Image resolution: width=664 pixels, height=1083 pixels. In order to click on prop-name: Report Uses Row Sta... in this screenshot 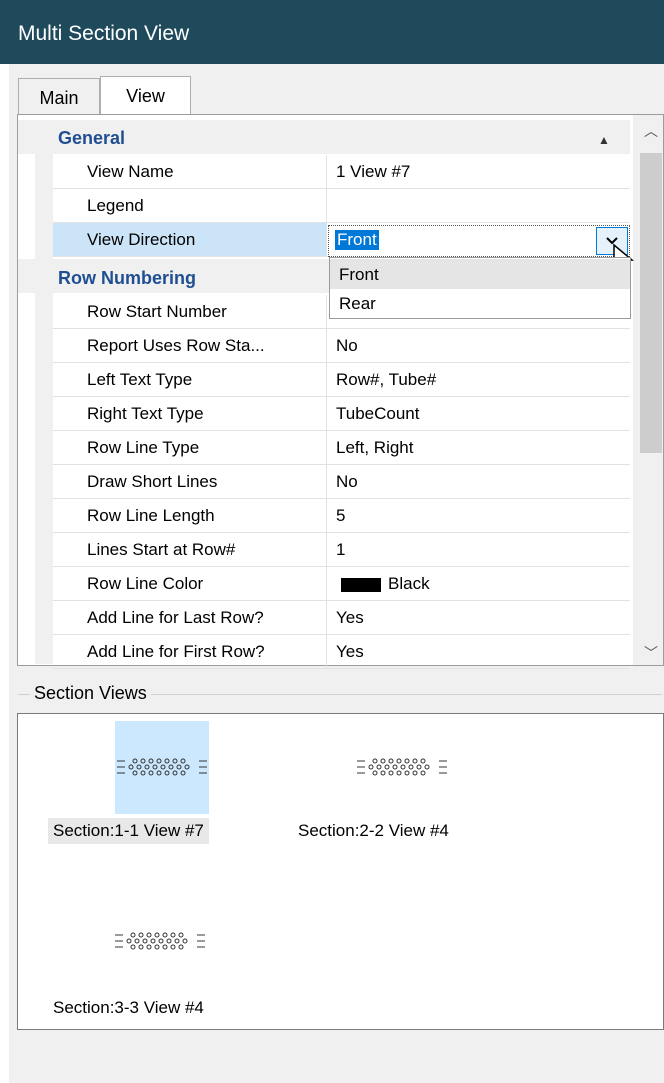, I will do `click(176, 345)`.